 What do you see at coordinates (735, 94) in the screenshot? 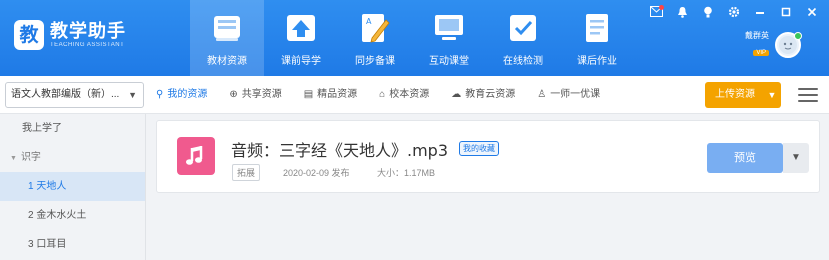
I see `upload-label: 上传资源` at bounding box center [735, 94].